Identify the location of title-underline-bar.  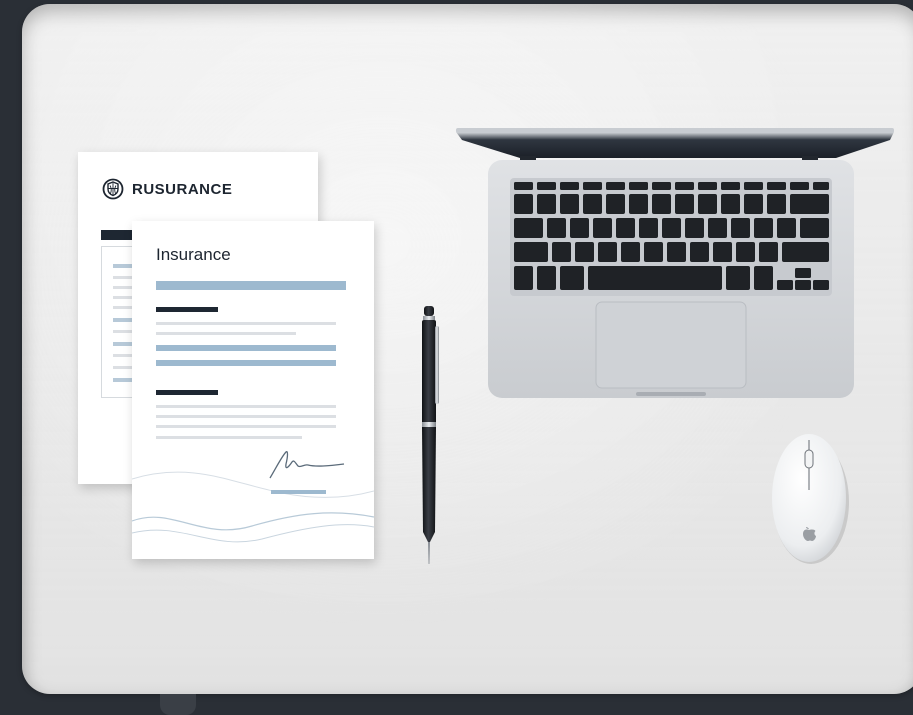
(251, 285).